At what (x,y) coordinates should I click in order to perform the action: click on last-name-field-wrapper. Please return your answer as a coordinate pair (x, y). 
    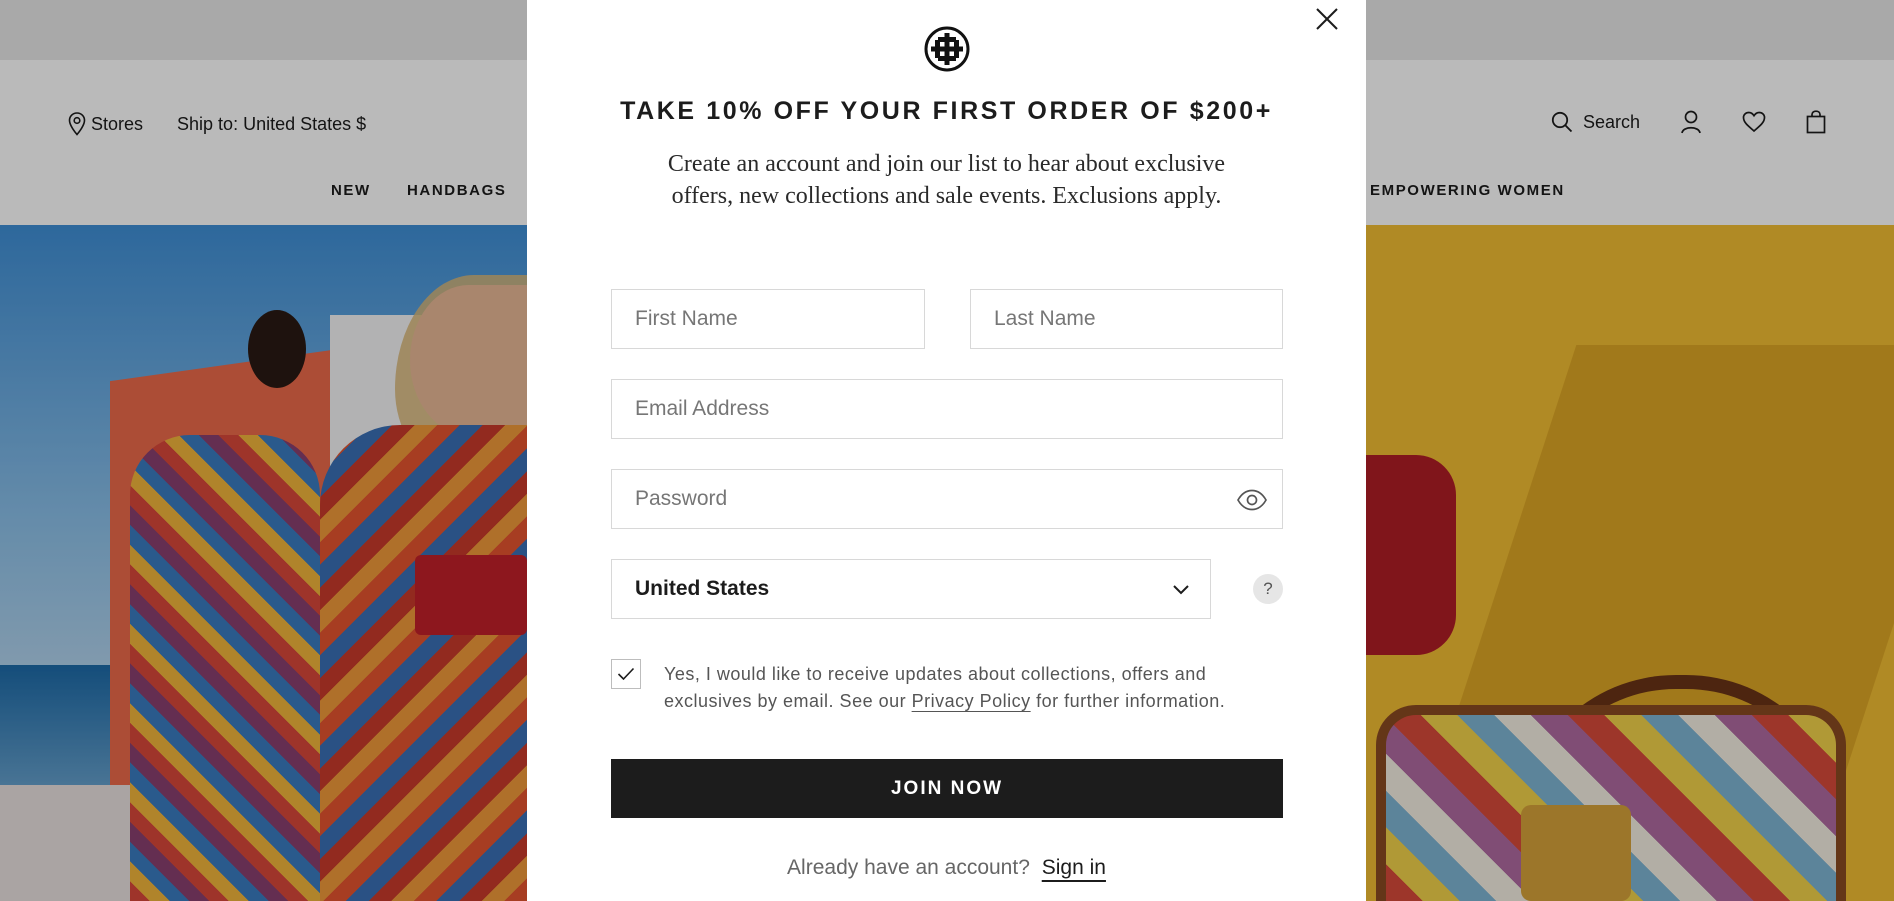
    Looking at the image, I should click on (1126, 319).